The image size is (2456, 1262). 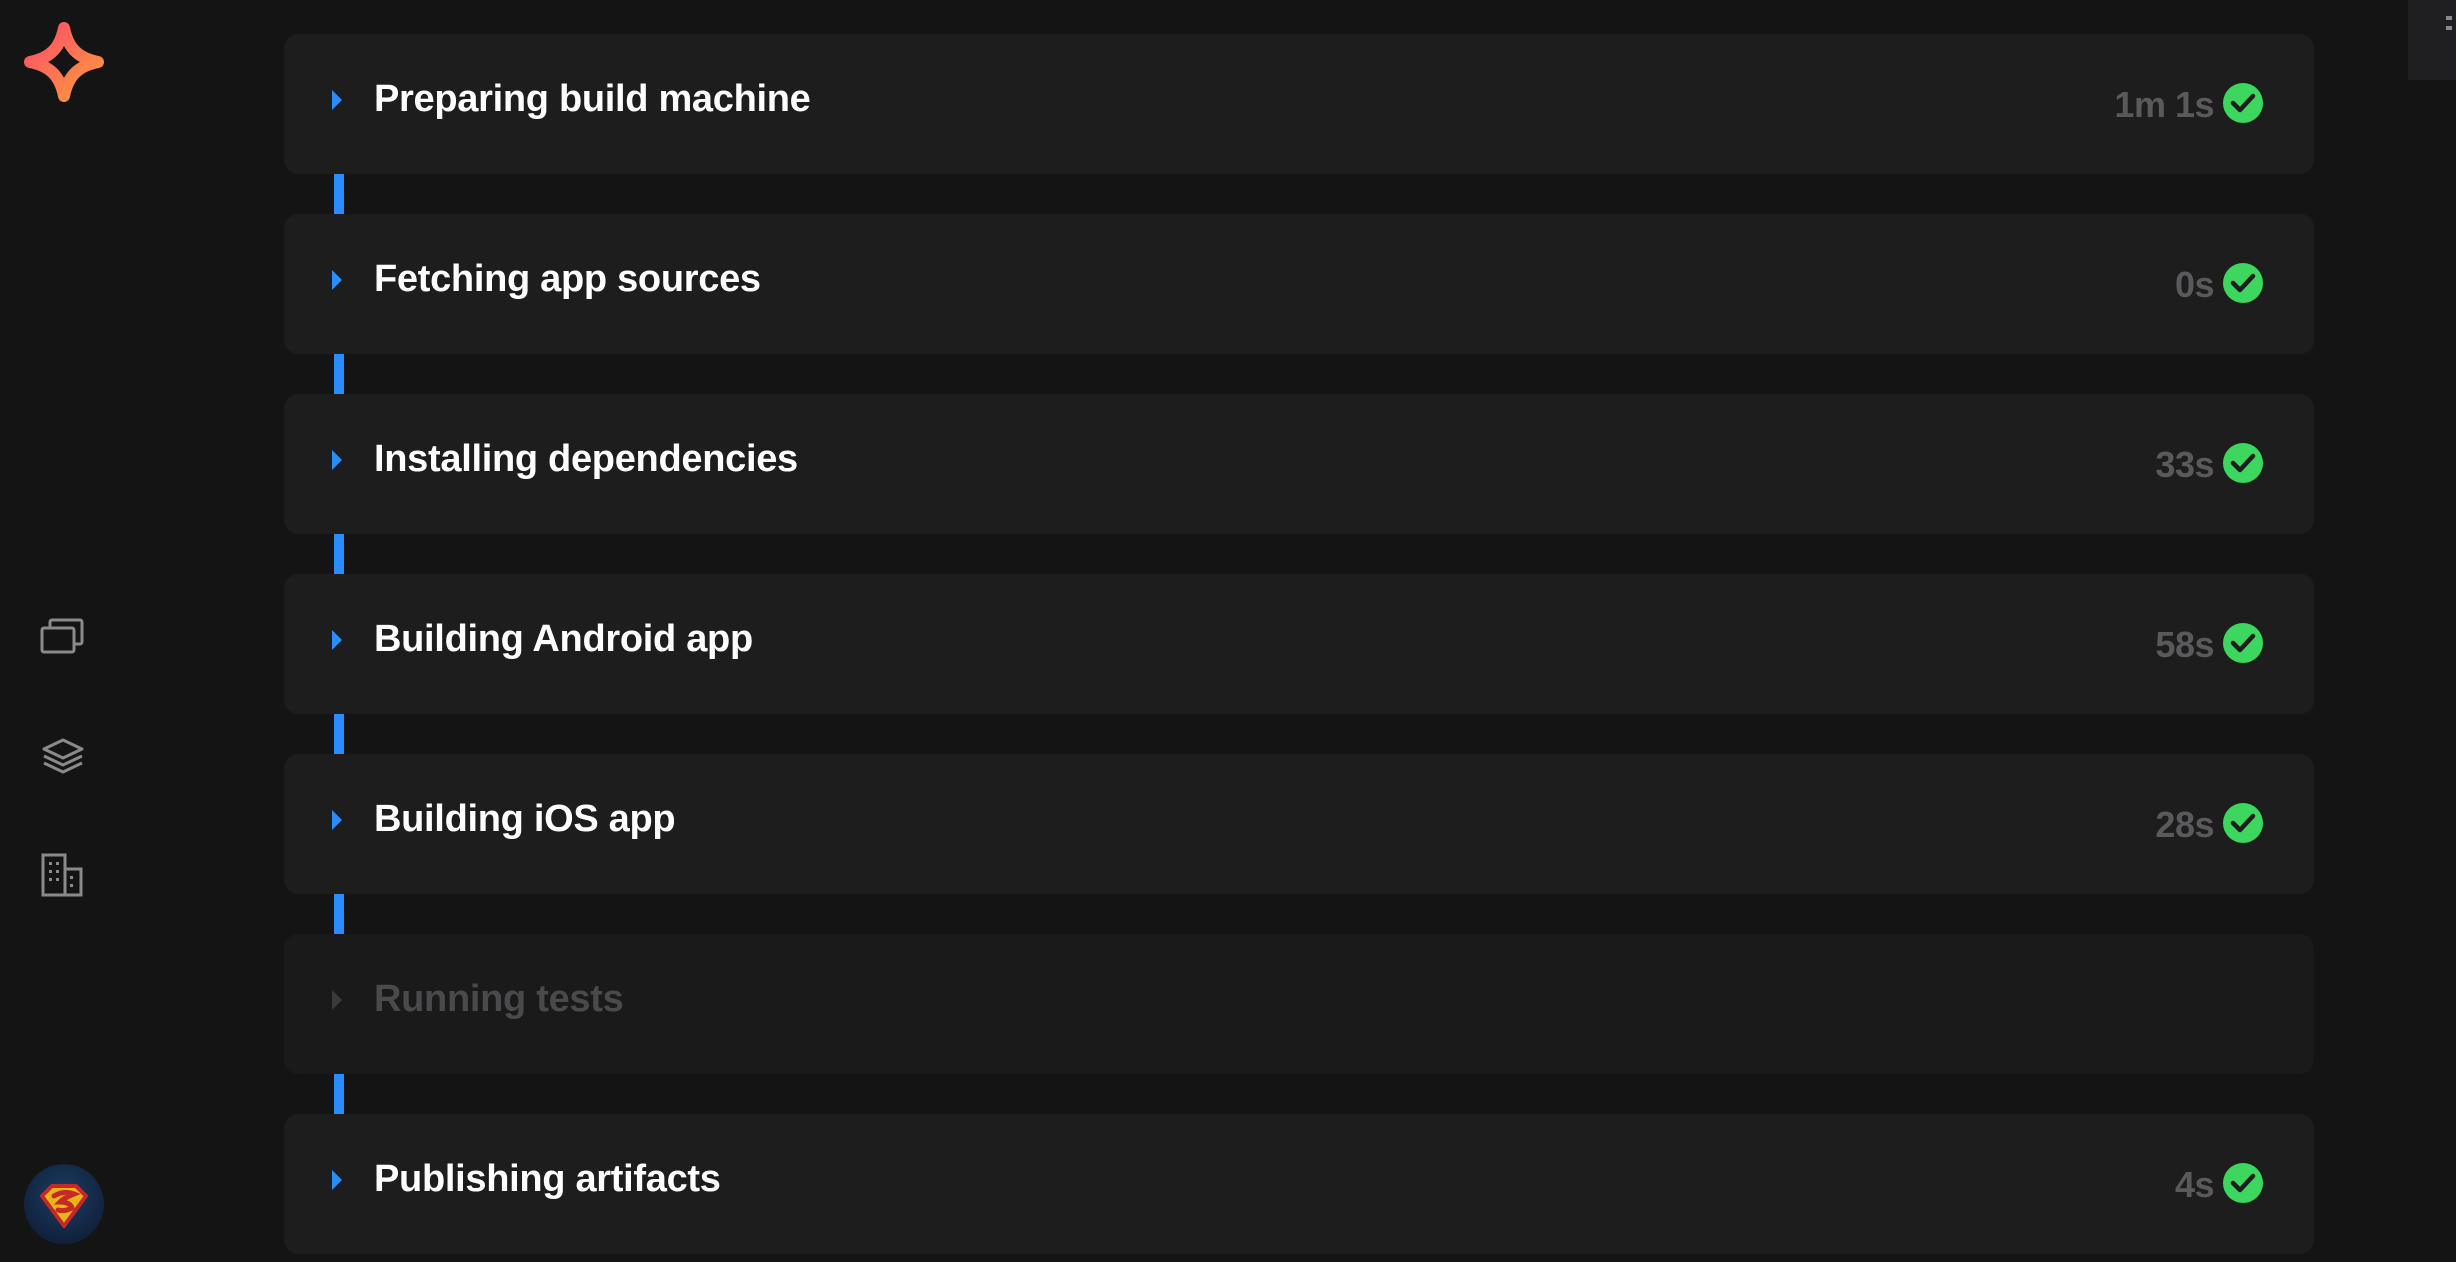 I want to click on step-duration: 58s, so click(x=2184, y=644).